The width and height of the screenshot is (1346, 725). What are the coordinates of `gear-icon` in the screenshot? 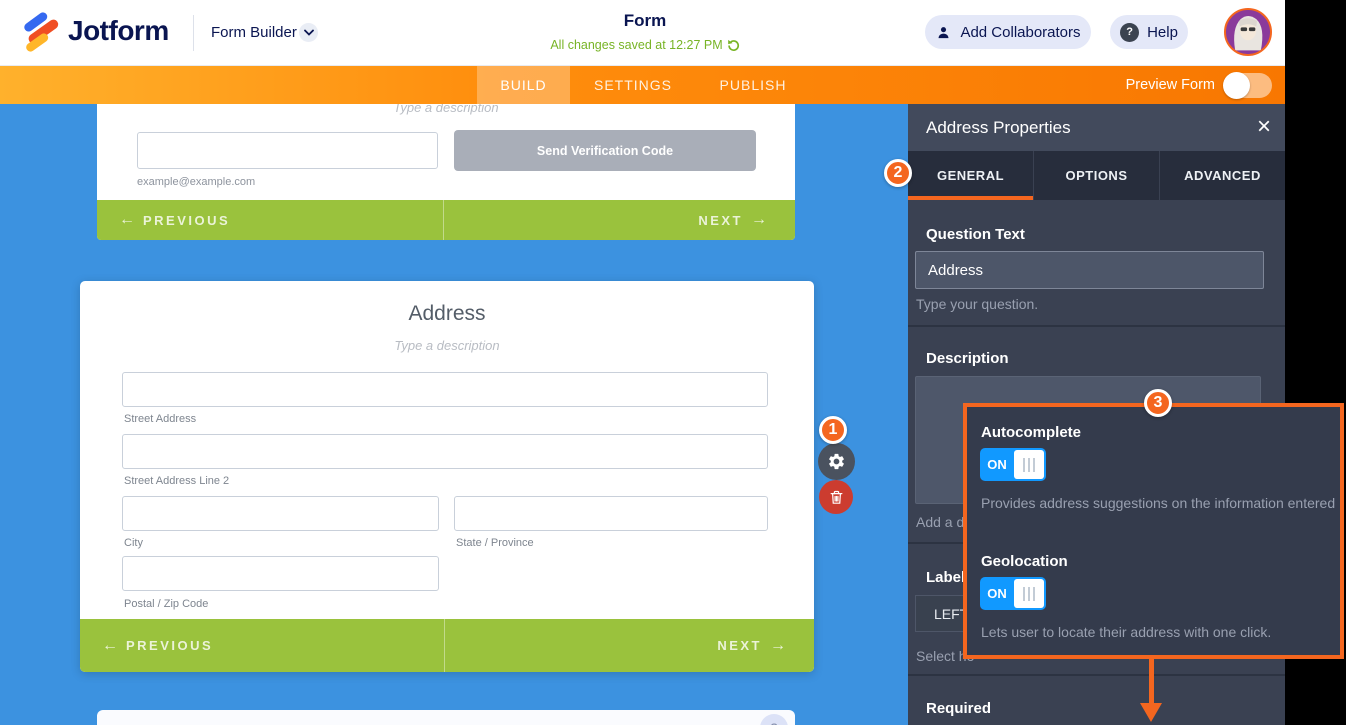 It's located at (836, 461).